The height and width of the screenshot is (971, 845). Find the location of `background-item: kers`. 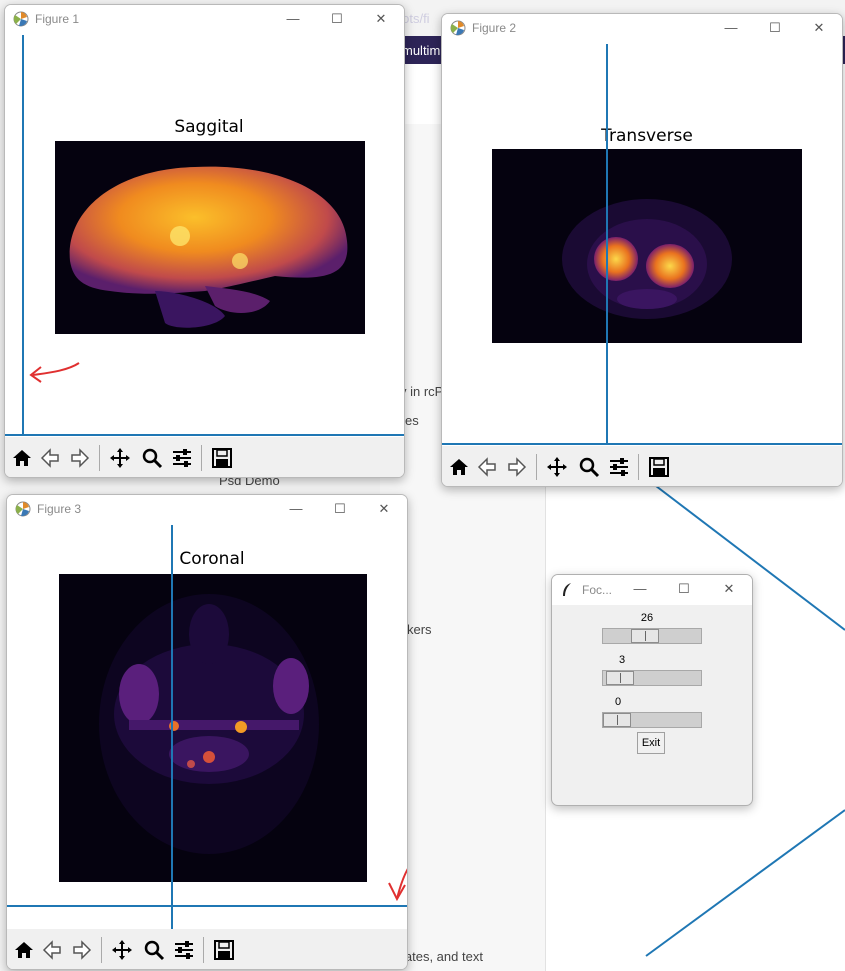

background-item: kers is located at coordinates (419, 629).